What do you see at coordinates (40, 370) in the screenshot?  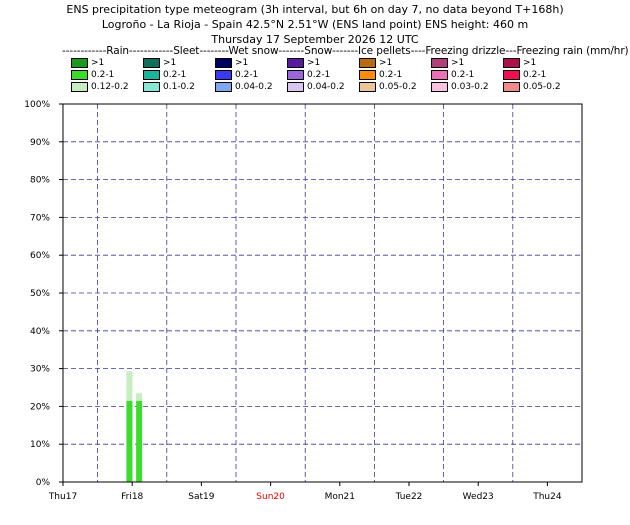 I see `y-tick-label: 30%` at bounding box center [40, 370].